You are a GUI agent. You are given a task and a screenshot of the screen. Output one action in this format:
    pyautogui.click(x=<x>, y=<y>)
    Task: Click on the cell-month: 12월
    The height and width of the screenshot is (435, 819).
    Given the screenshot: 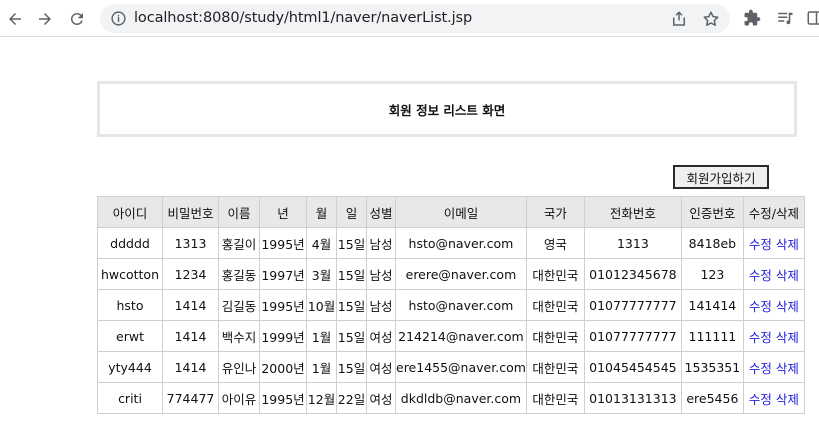 What is the action you would take?
    pyautogui.click(x=321, y=398)
    